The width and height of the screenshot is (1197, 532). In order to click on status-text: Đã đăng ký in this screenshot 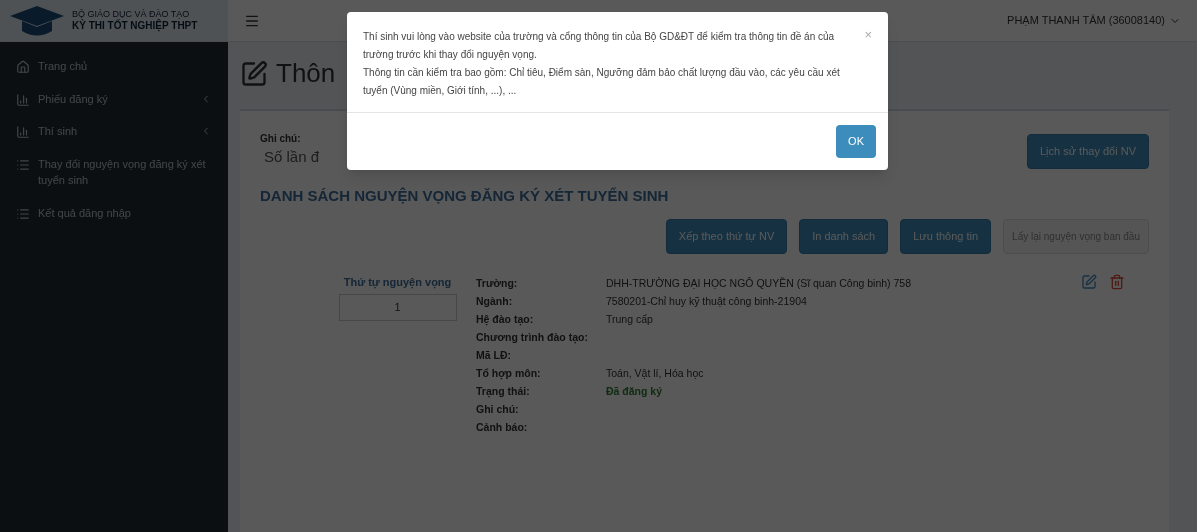, I will do `click(634, 391)`.